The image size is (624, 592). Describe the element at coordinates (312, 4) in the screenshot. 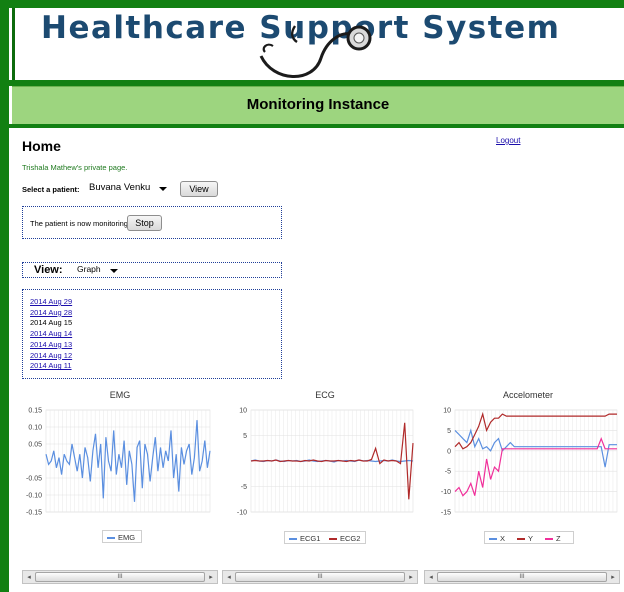

I see `frame-top` at that location.